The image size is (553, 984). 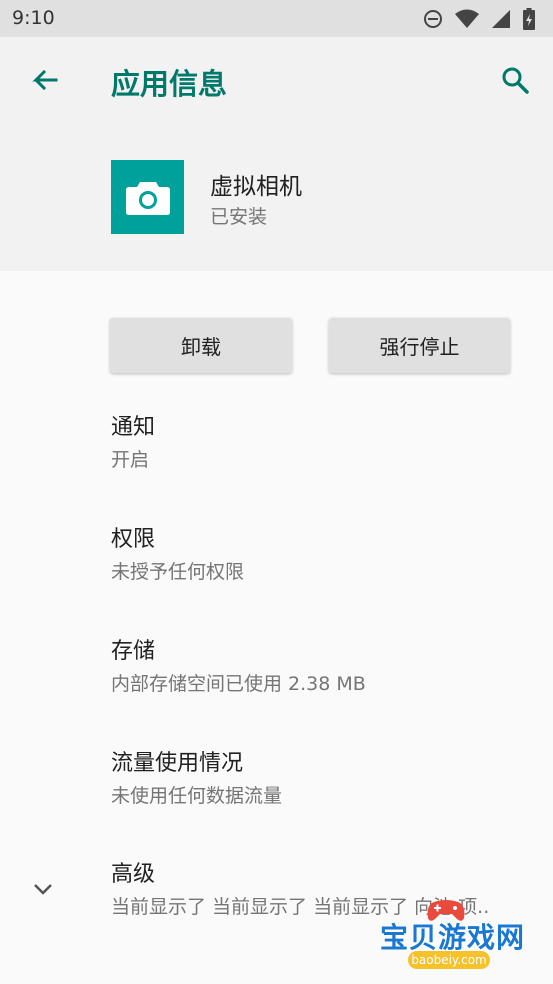 I want to click on signal-icon, so click(x=501, y=19).